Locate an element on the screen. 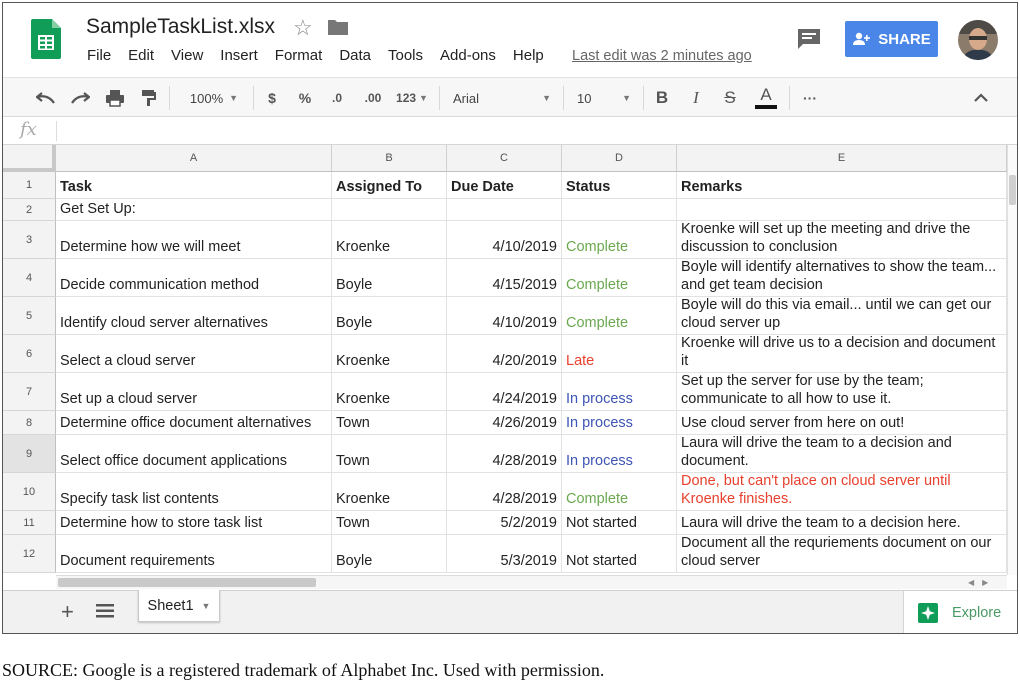  cell-d3: Complete is located at coordinates (619, 240).